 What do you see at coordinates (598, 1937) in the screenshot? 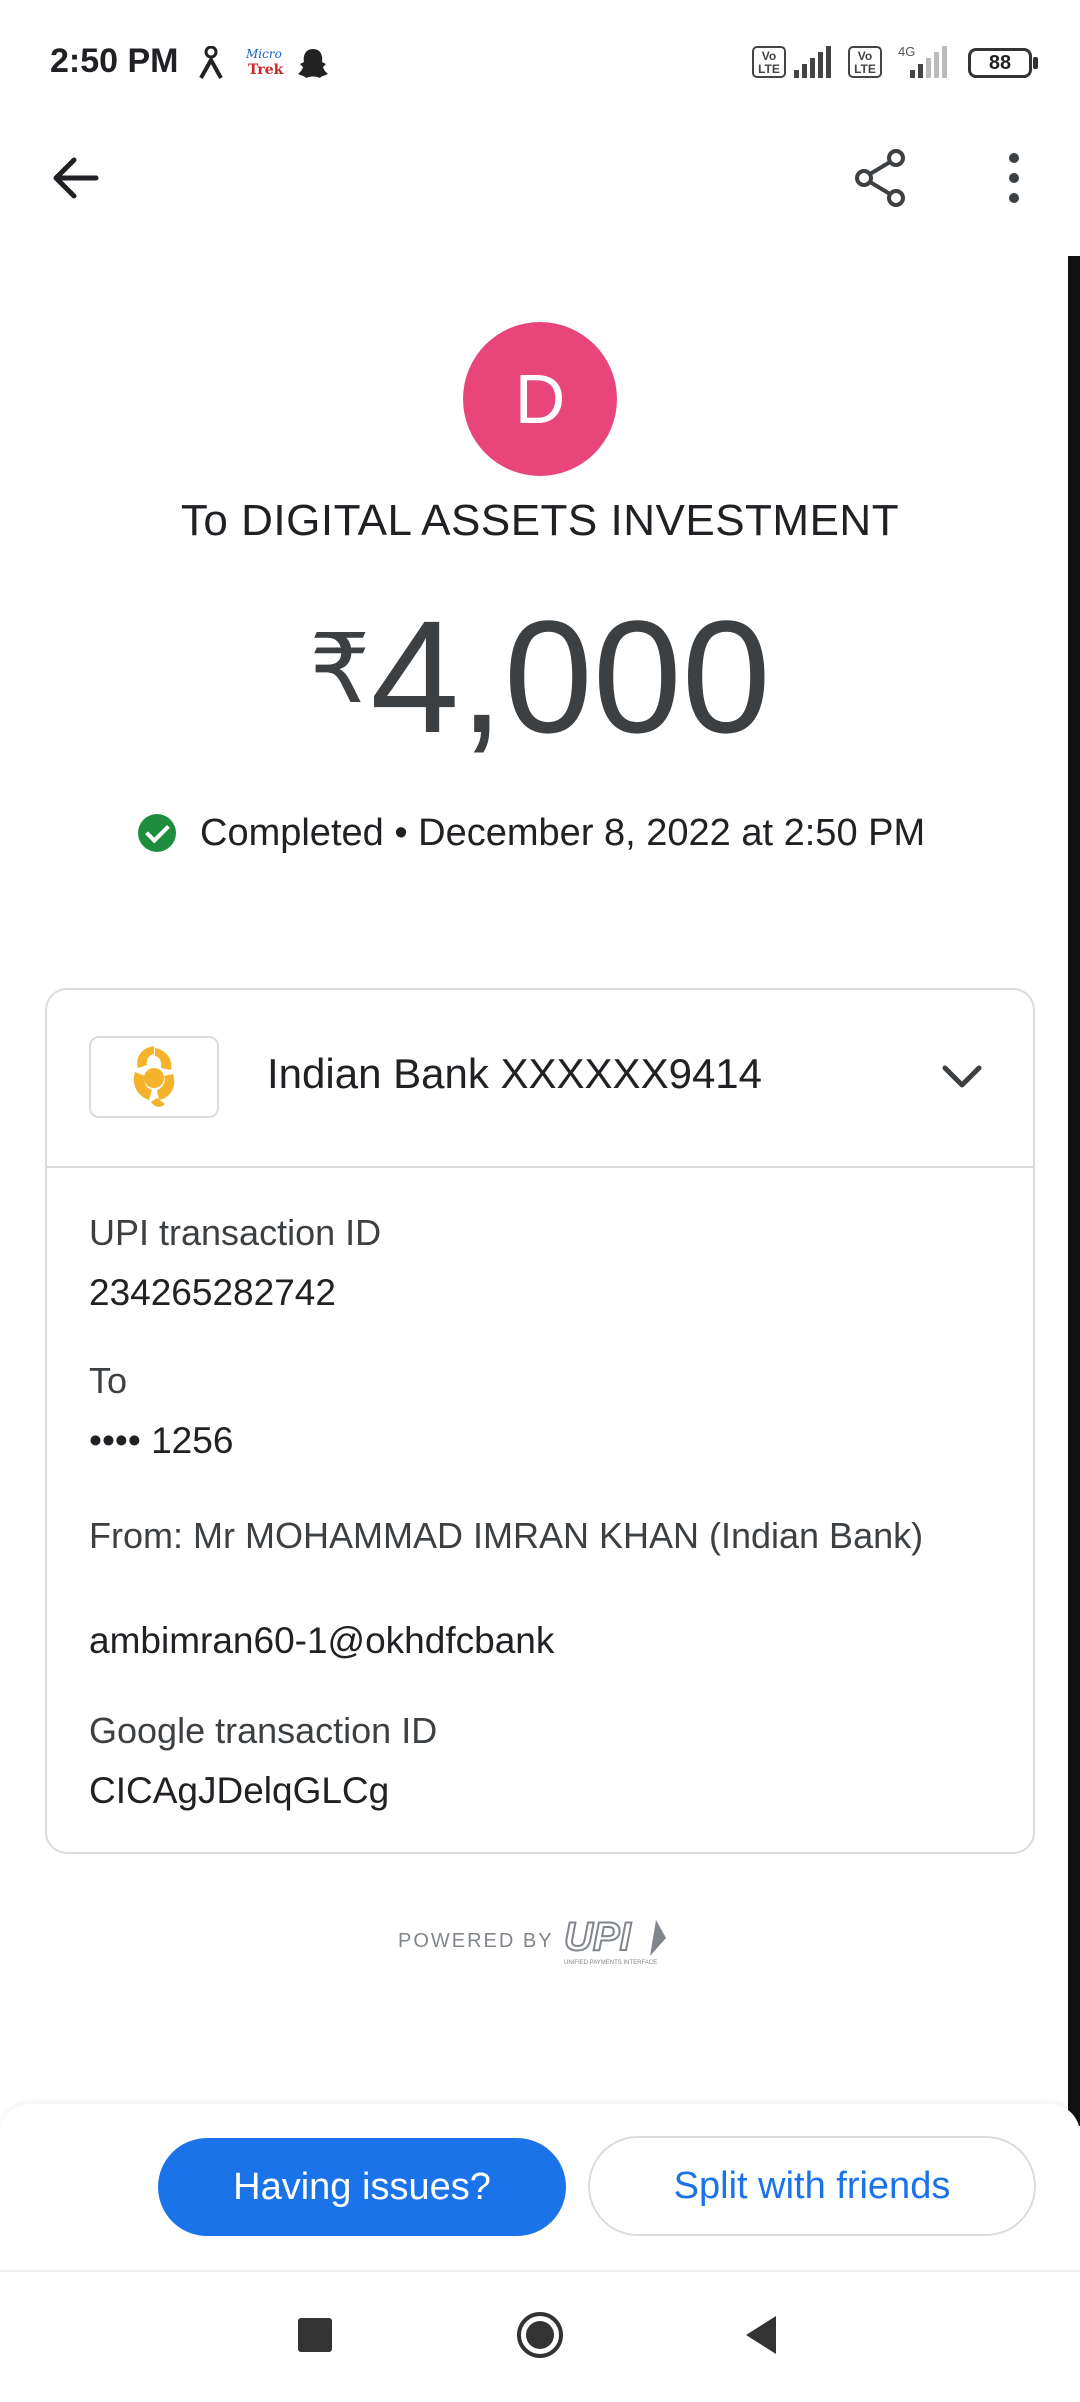
I see `upi-logo-text: UPI` at bounding box center [598, 1937].